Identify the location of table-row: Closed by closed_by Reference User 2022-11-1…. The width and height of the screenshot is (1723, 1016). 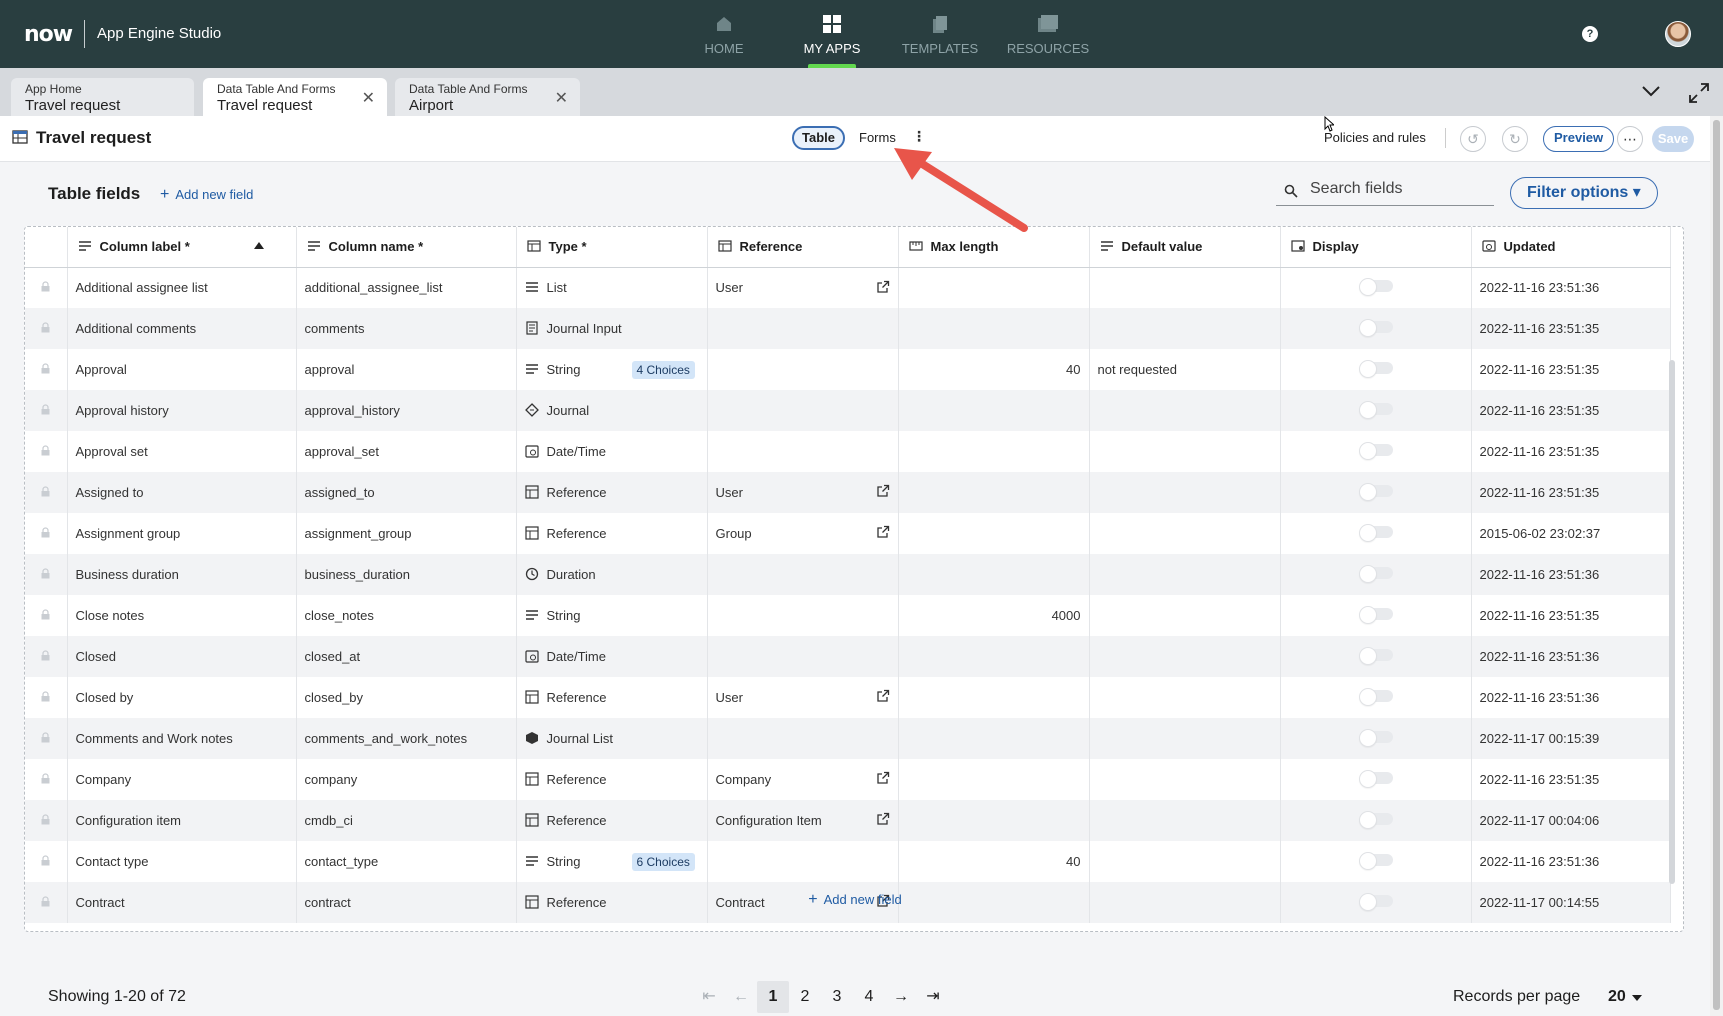
(848, 697).